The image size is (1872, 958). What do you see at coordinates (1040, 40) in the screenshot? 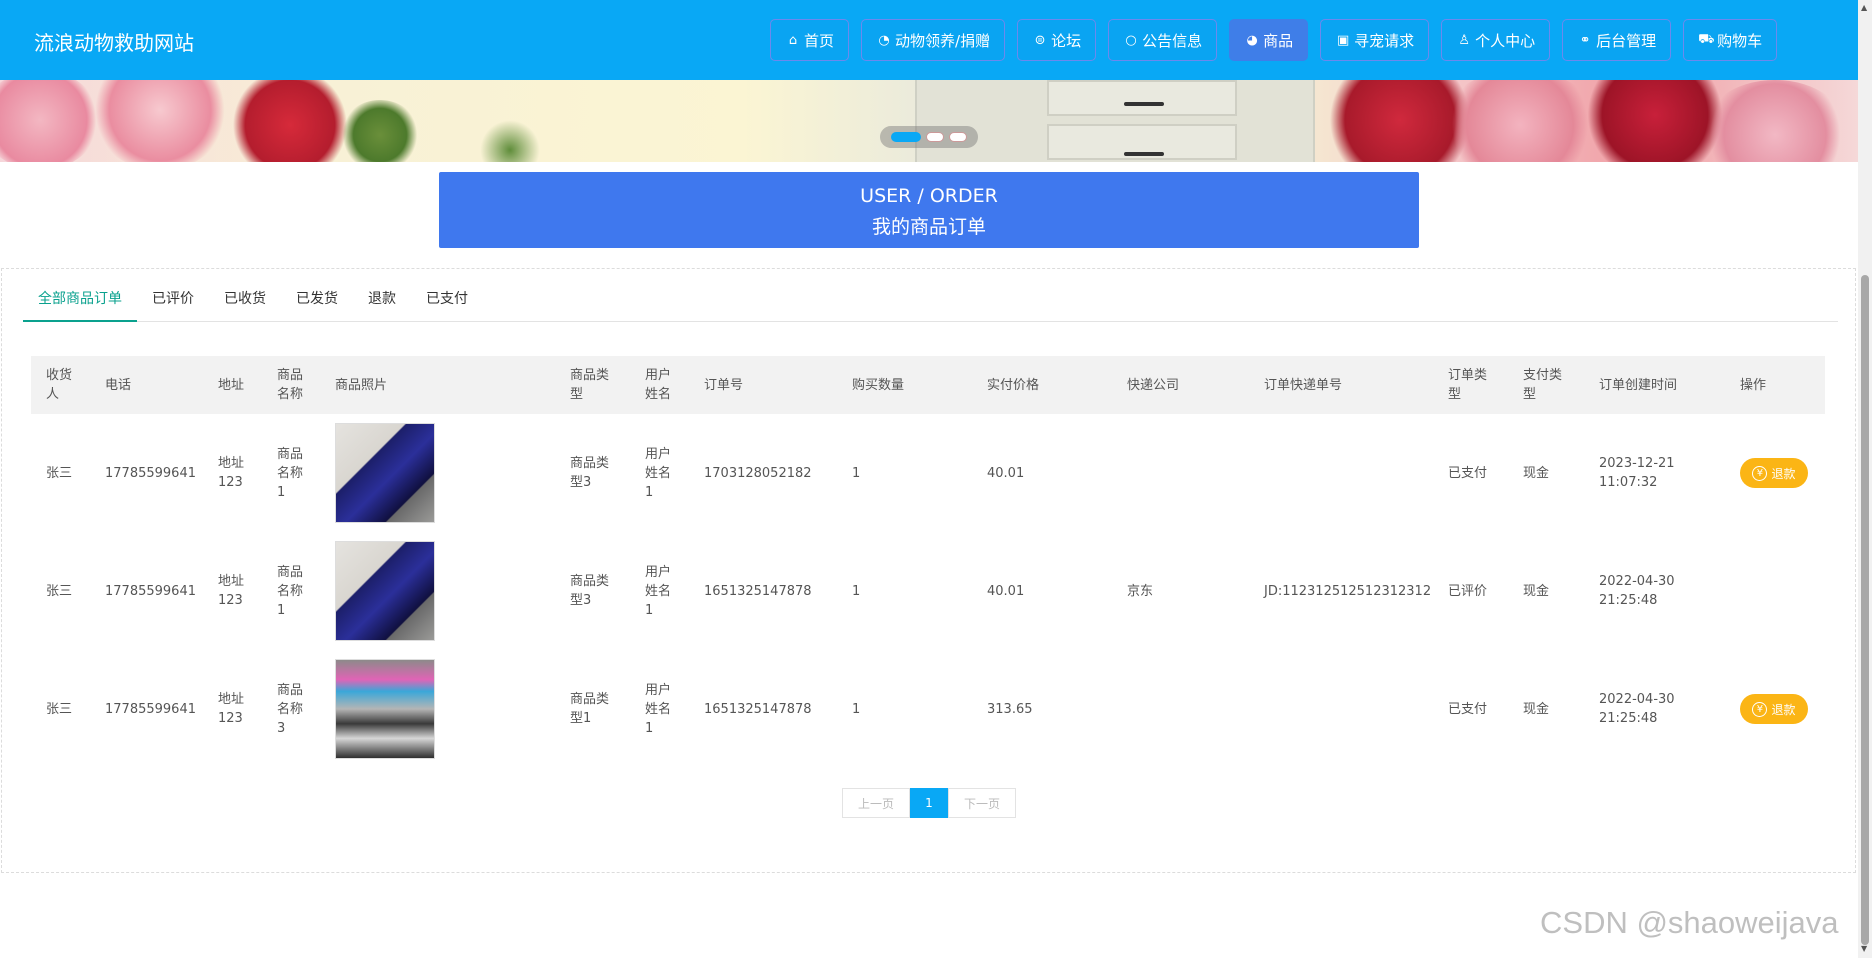
I see `forum-icon: ⊜` at bounding box center [1040, 40].